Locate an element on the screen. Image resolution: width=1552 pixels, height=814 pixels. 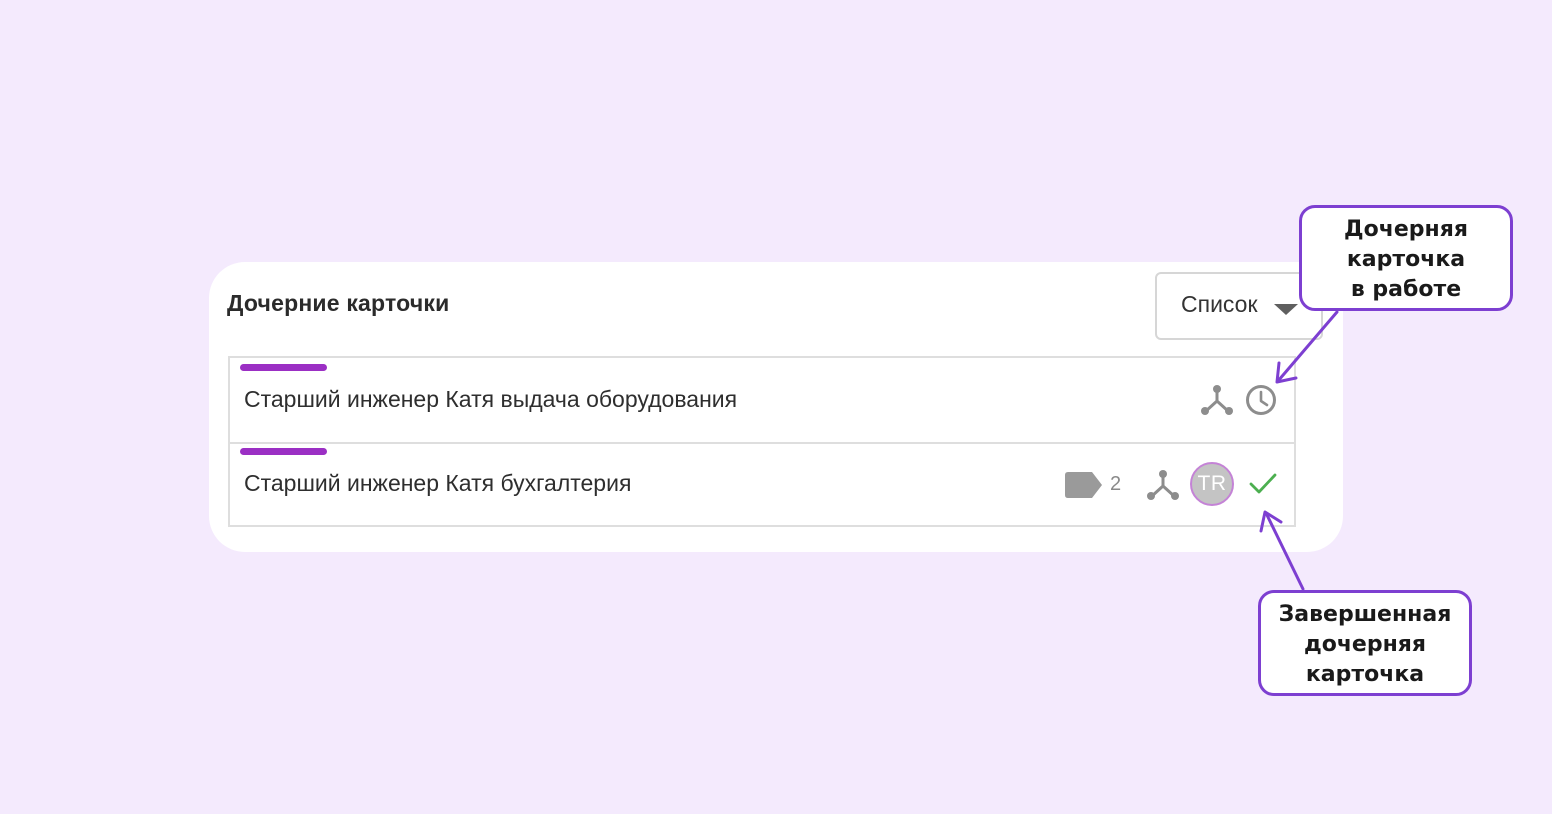
arrow-to-clock is located at coordinates (1307, 347).